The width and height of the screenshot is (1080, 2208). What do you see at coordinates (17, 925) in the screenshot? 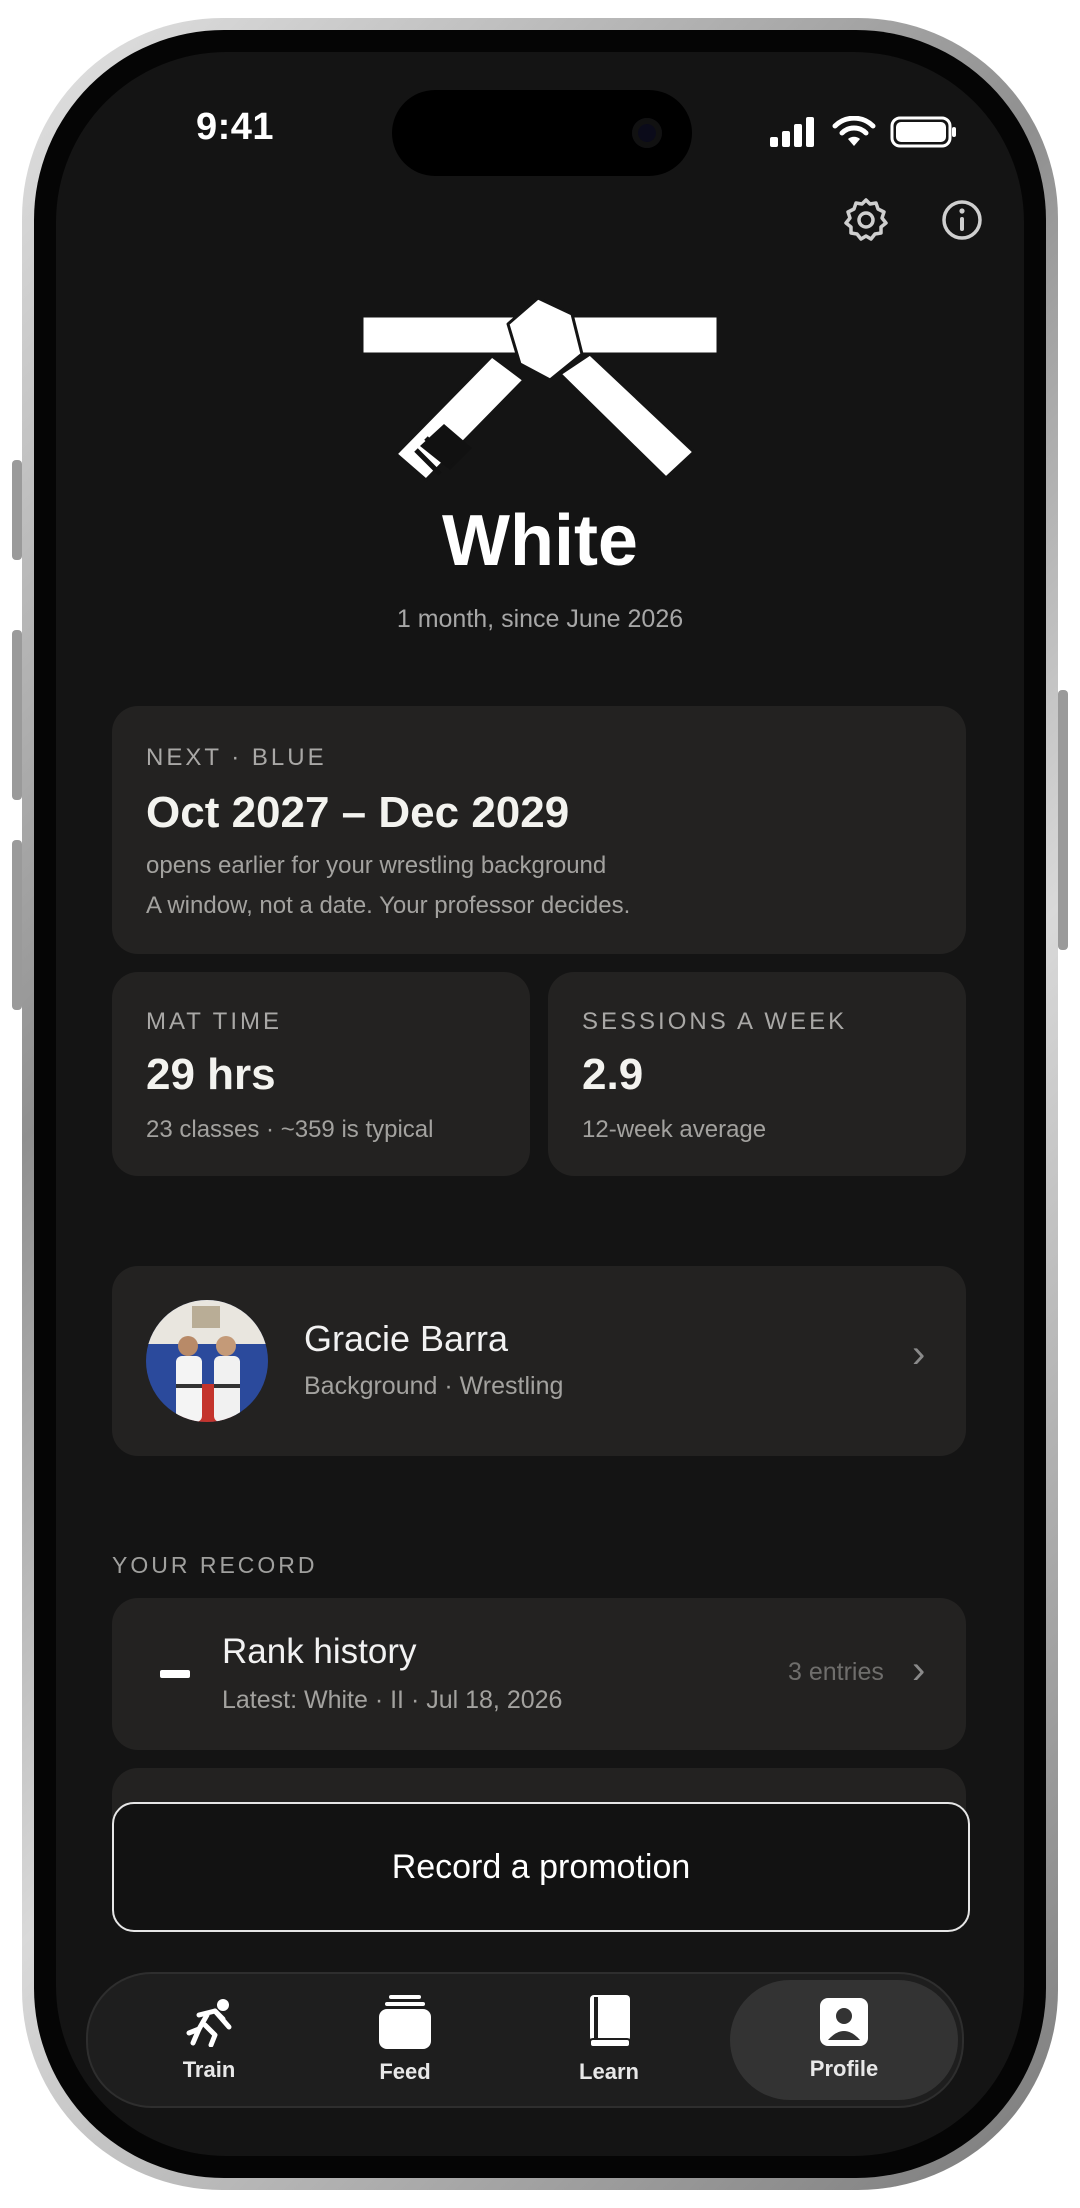
I see `phone-volume-down-button` at bounding box center [17, 925].